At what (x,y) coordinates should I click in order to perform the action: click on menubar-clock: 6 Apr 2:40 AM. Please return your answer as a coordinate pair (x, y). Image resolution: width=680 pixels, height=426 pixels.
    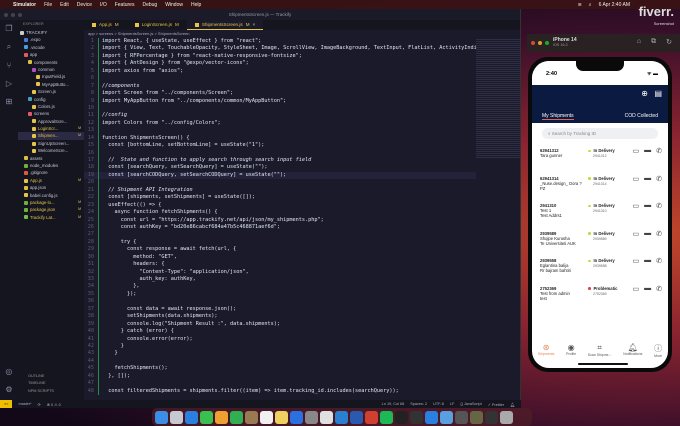
    Looking at the image, I should click on (614, 5).